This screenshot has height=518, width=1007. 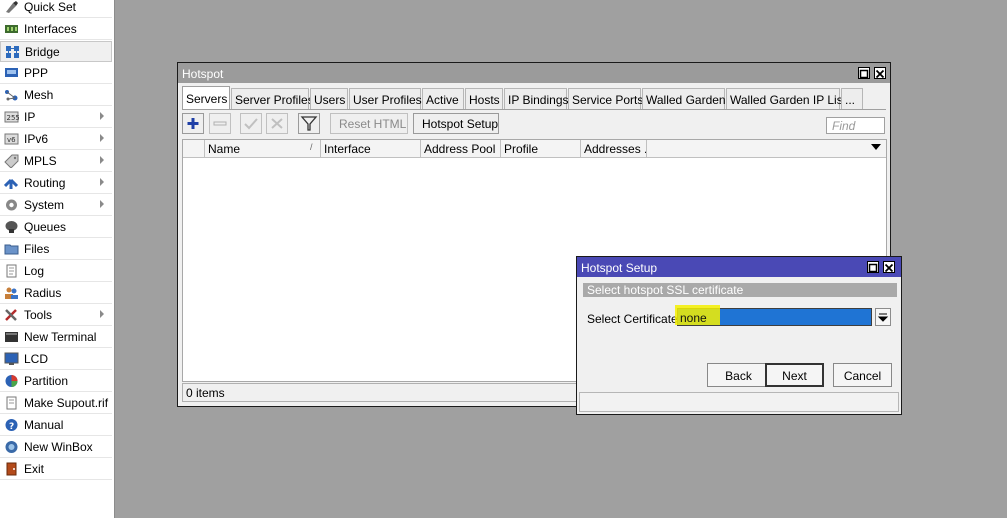 I want to click on close-icon, so click(x=880, y=74).